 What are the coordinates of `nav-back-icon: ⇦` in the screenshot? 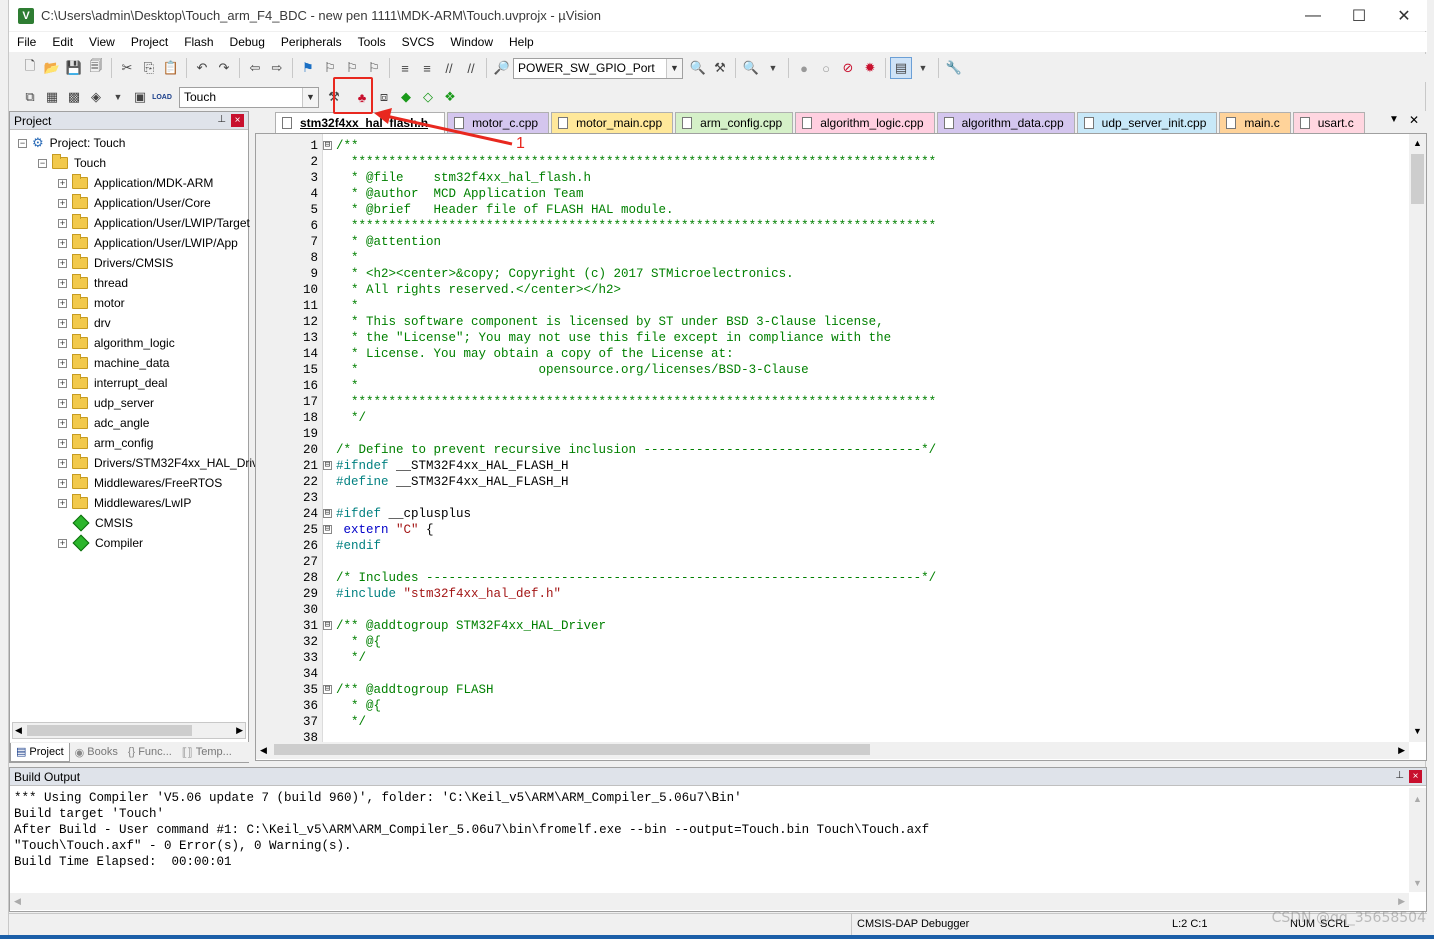 It's located at (255, 68).